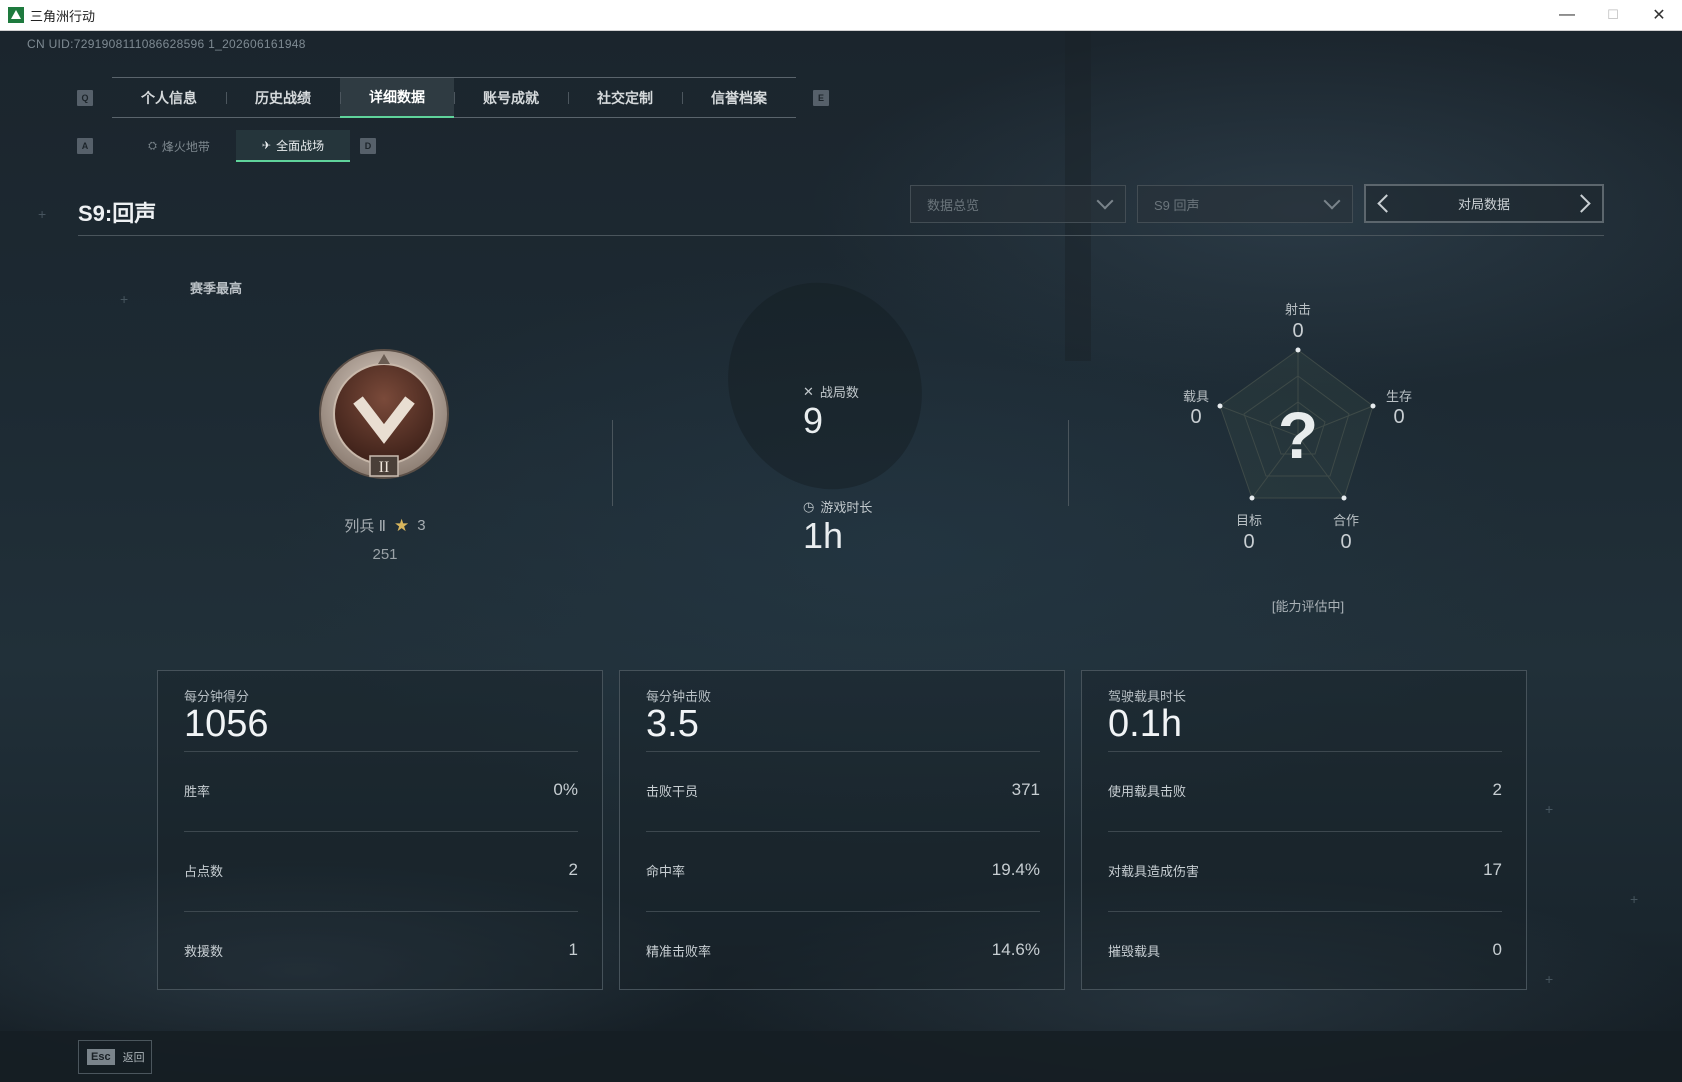 This screenshot has width=1682, height=1082. I want to click on match-data-pager: 对局数据, so click(1484, 203).